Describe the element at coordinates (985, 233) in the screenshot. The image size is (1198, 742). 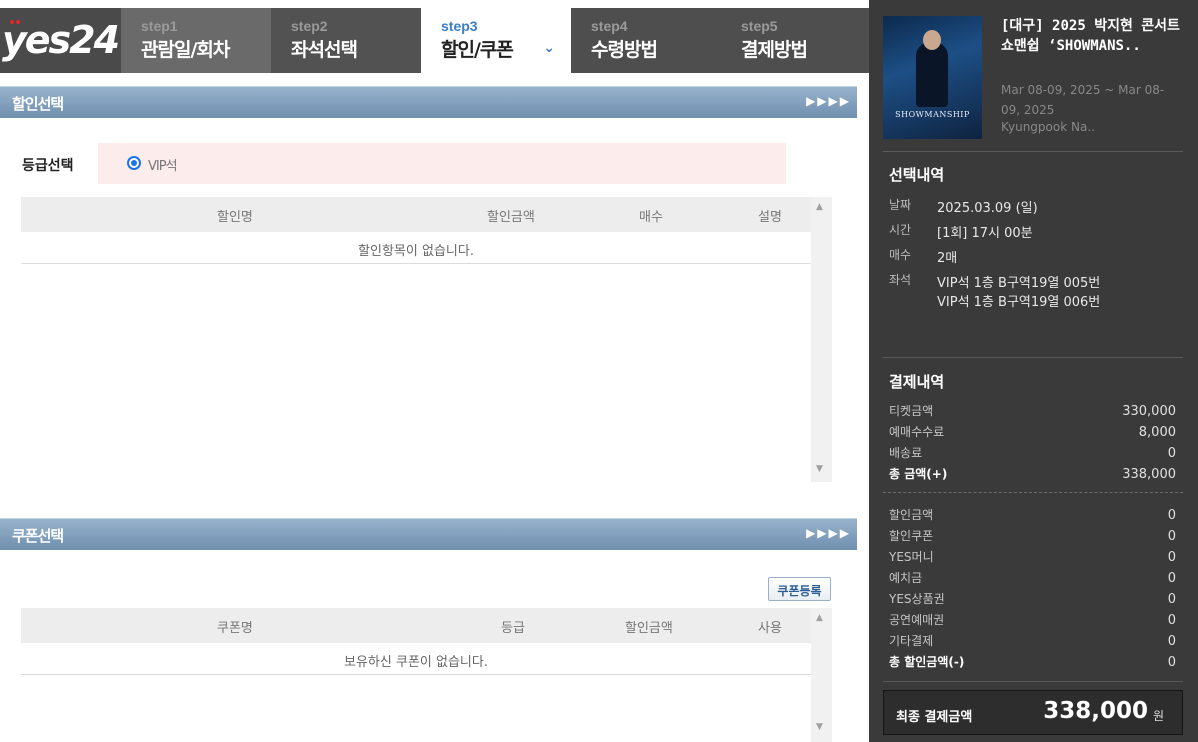
I see `time-value: [1회] 17시 00분` at that location.